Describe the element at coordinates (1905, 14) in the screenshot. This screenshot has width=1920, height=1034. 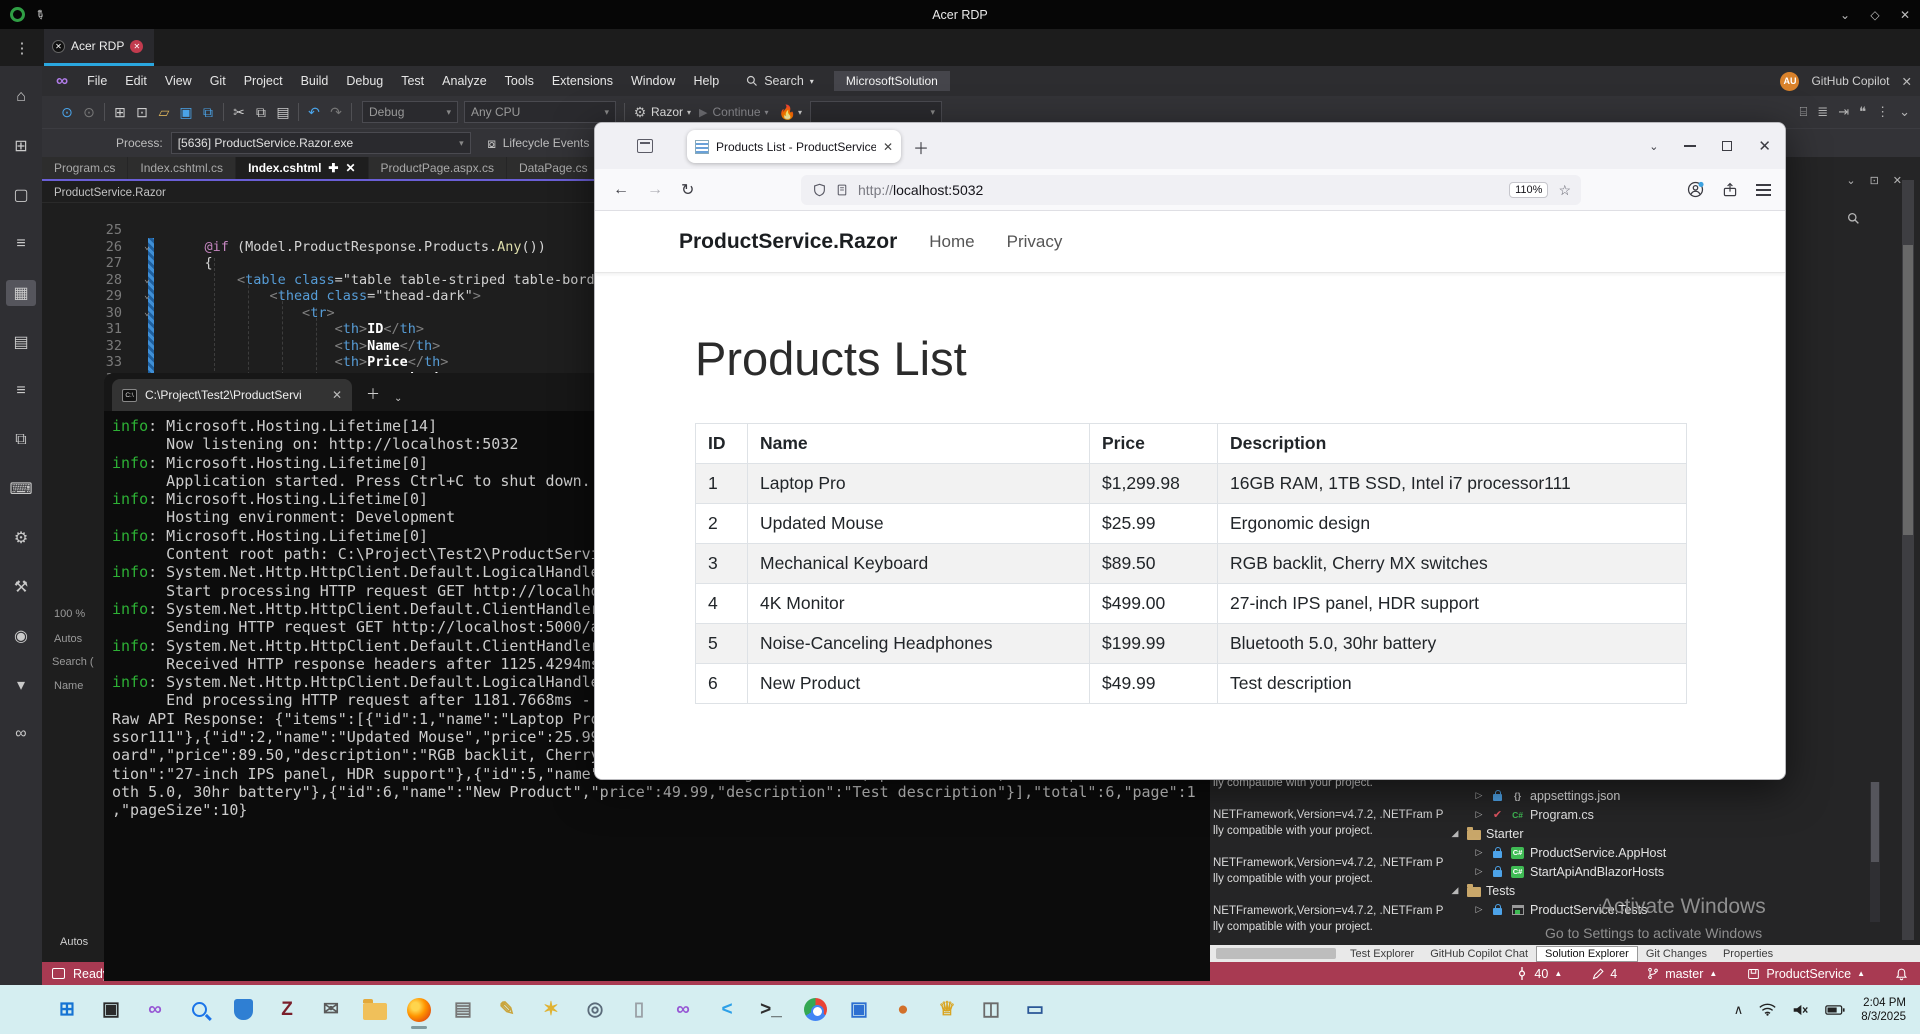
I see `close-icon: ✕` at that location.